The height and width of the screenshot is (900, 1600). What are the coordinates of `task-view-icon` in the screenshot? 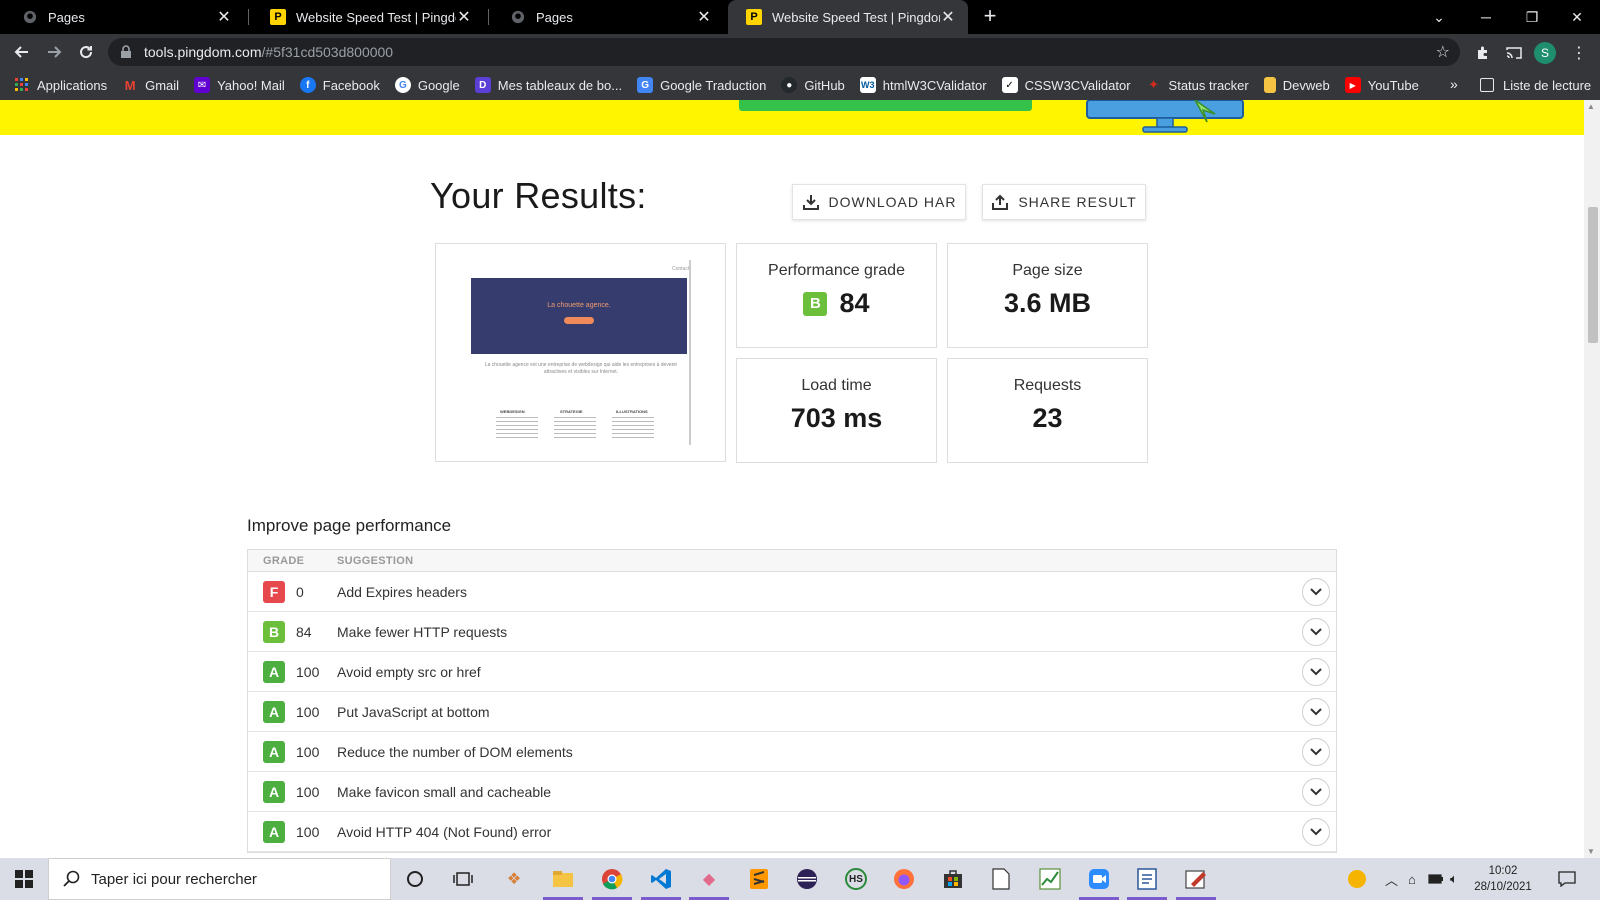 It's located at (463, 879).